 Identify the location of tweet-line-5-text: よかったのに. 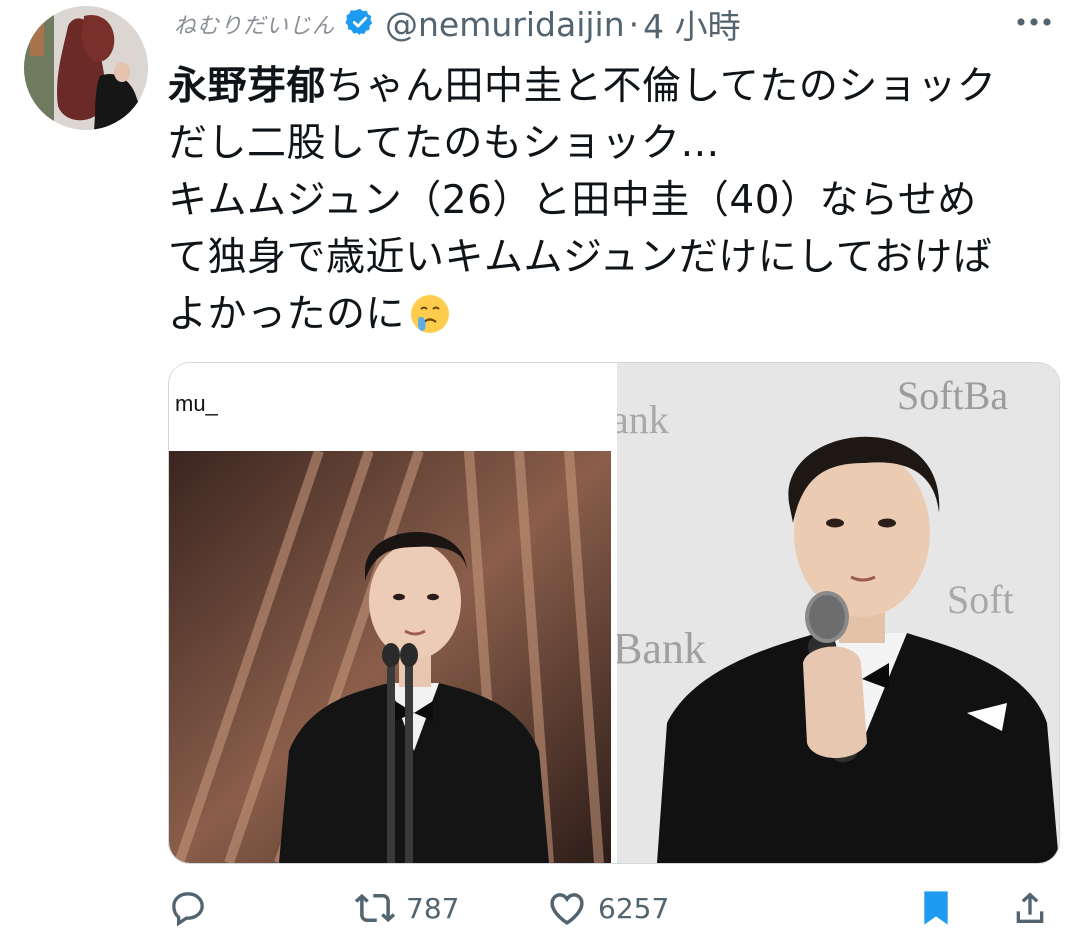
(287, 314).